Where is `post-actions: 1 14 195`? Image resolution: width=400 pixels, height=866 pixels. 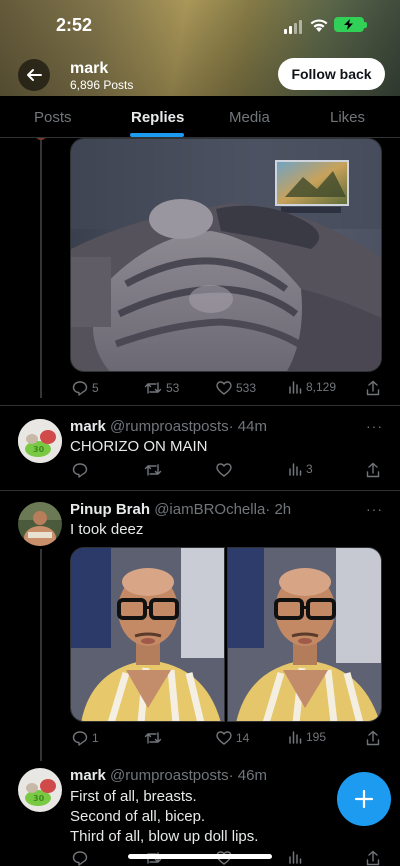 post-actions: 1 14 195 is located at coordinates (227, 740).